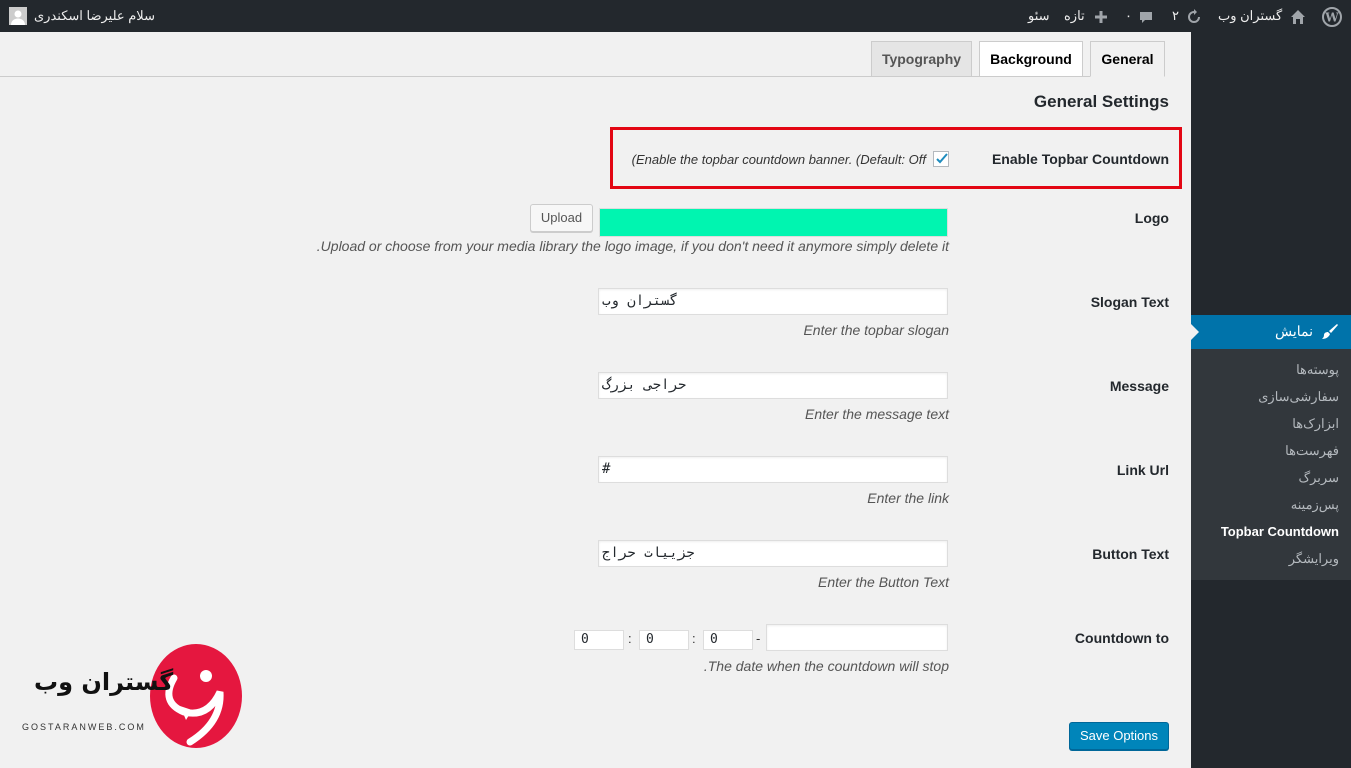 This screenshot has width=1351, height=768. Describe the element at coordinates (728, 640) in the screenshot. I see `countdown-second-input: 0` at that location.